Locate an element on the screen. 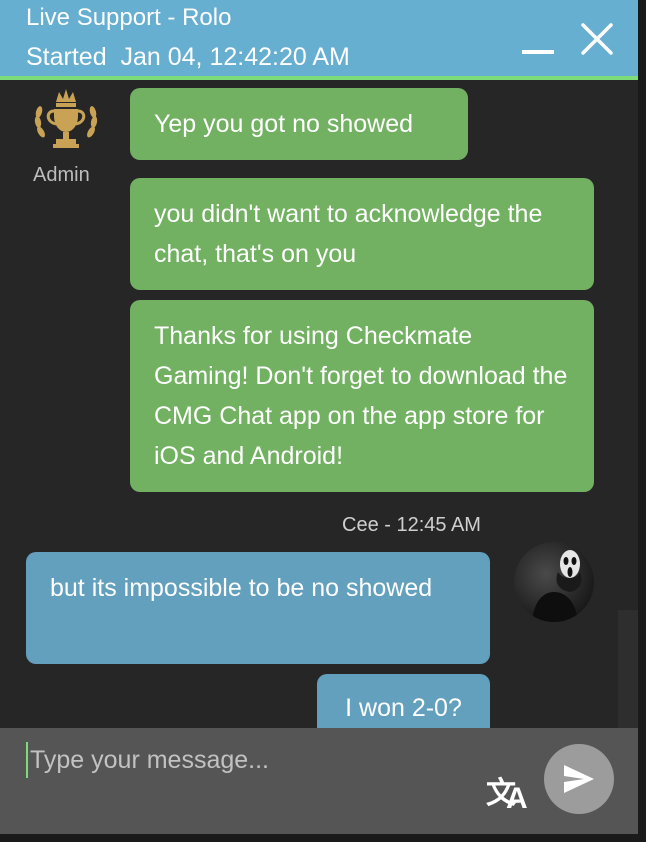 The height and width of the screenshot is (842, 646). ghostface-avatar-icon is located at coordinates (554, 582).